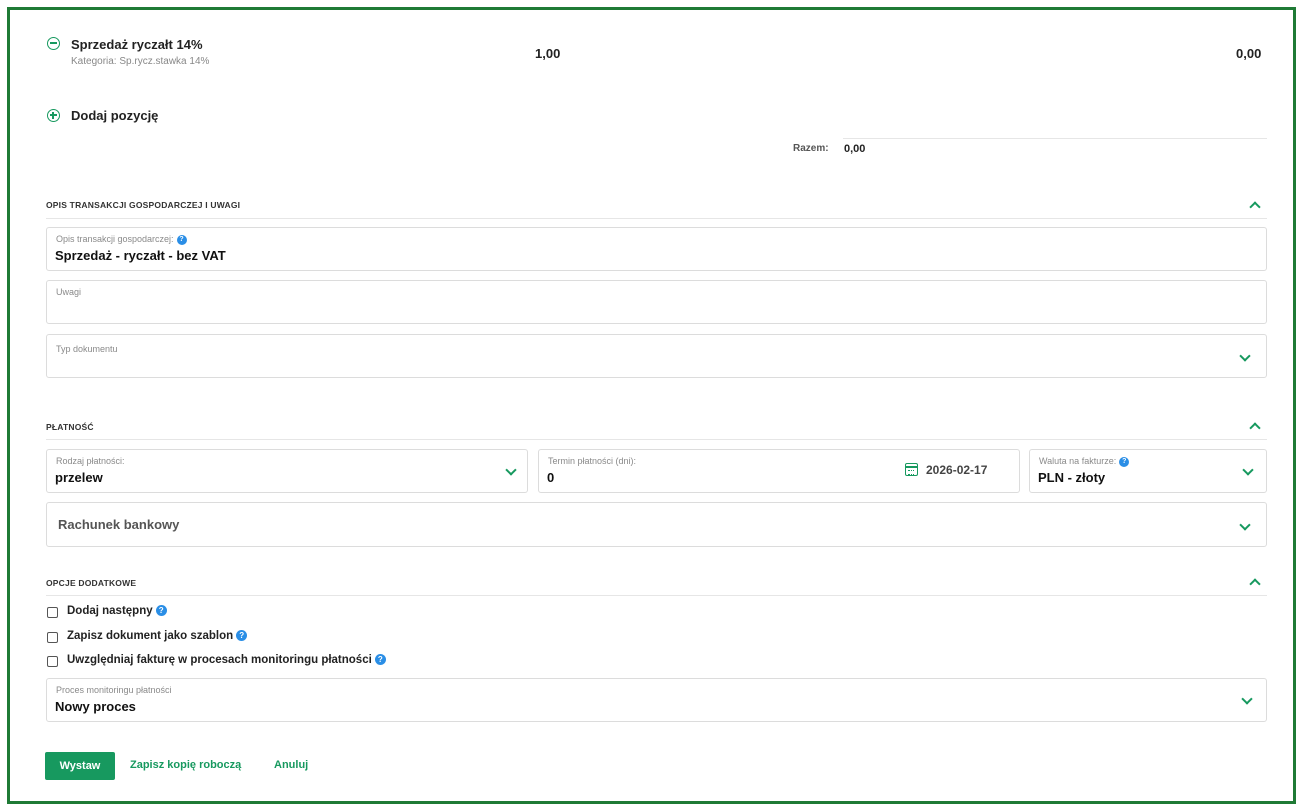 The width and height of the screenshot is (1303, 810). What do you see at coordinates (115, 115) in the screenshot?
I see `add-item-label: Dodaj pozycję` at bounding box center [115, 115].